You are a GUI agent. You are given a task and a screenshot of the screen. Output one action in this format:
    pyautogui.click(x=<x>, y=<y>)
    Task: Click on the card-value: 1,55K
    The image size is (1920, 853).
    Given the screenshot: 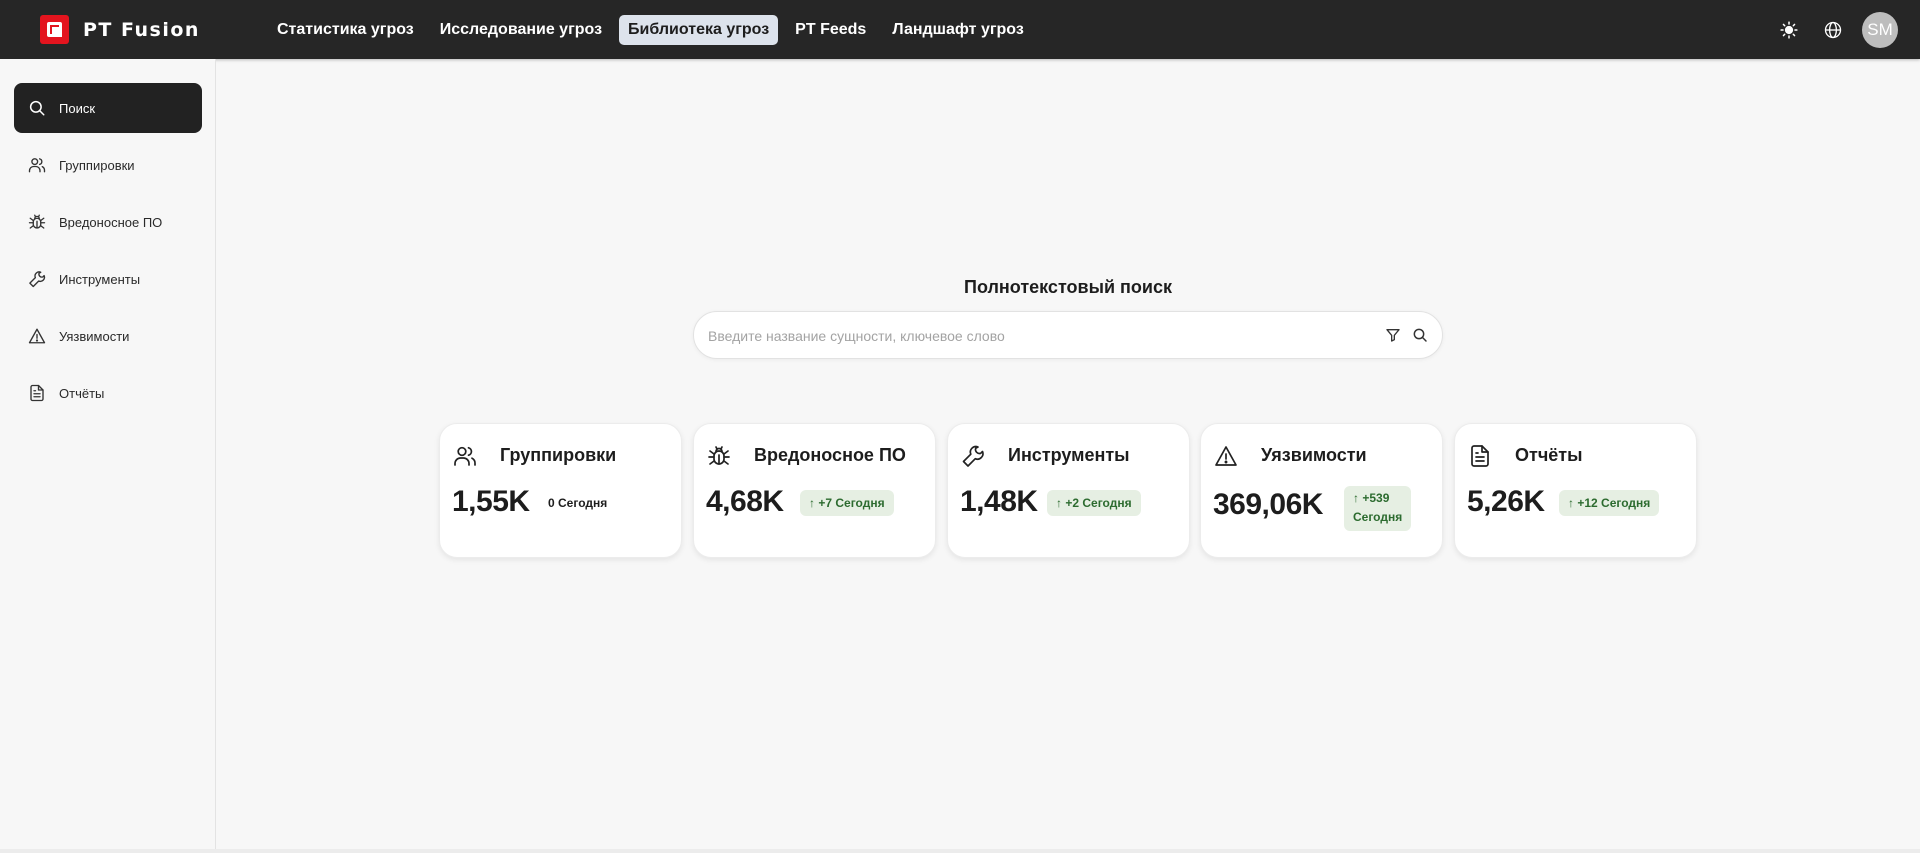 What is the action you would take?
    pyautogui.click(x=491, y=501)
    